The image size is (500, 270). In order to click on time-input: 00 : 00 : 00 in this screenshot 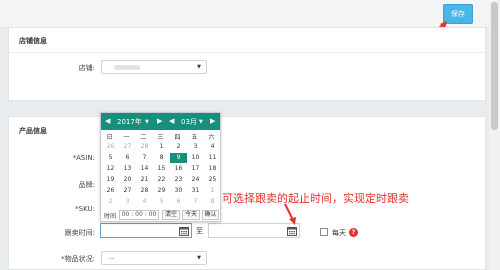, I will do `click(139, 215)`.